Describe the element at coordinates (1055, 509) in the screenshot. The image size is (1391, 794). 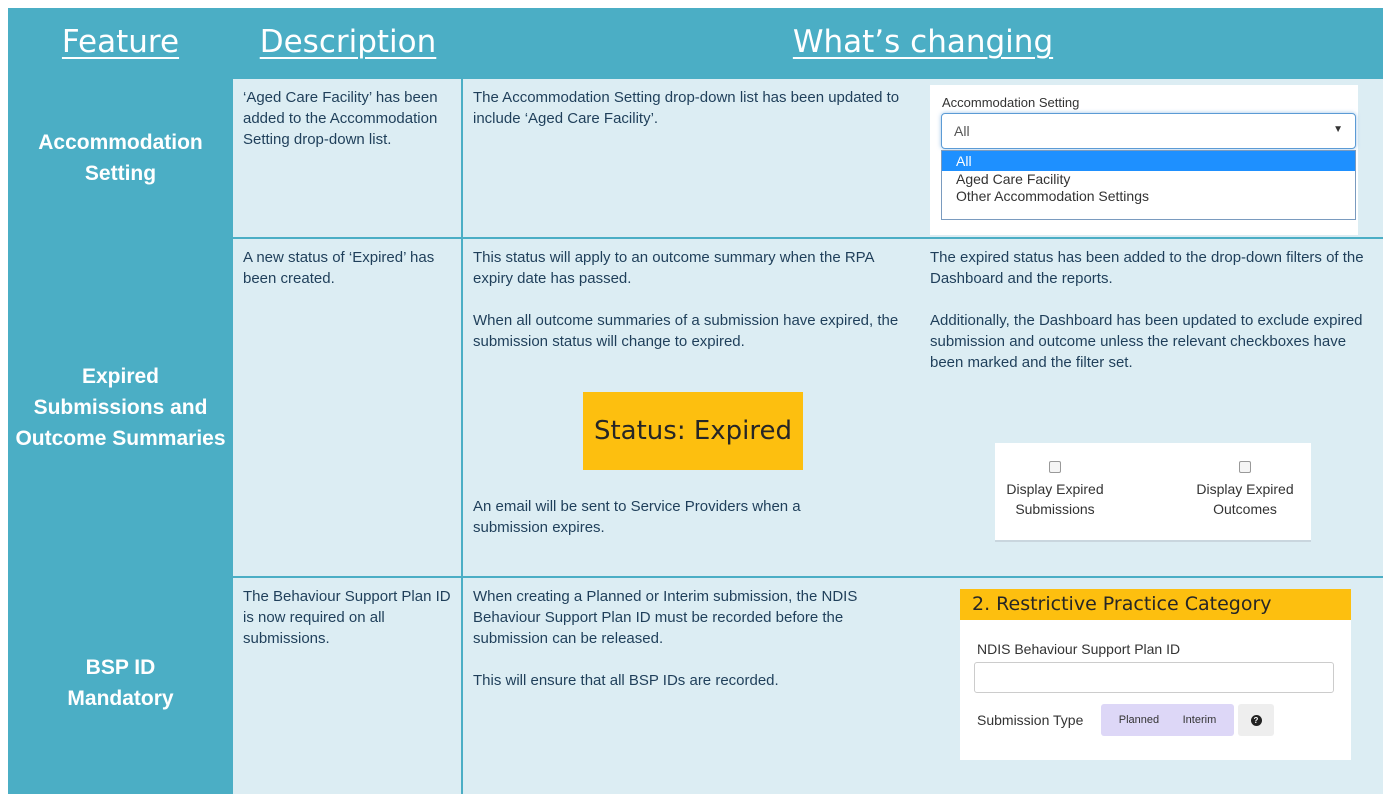
I see `expired-submissions-label-2: Submissions` at that location.